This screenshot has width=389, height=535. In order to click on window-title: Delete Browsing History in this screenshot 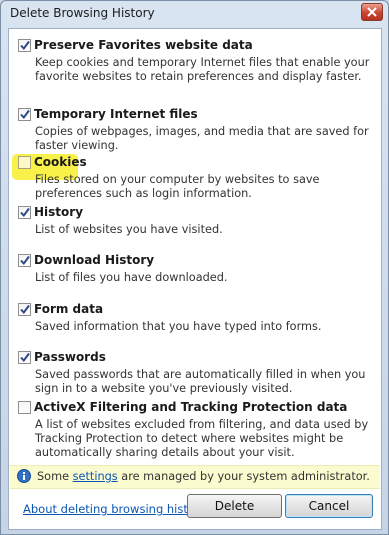, I will do `click(82, 13)`.